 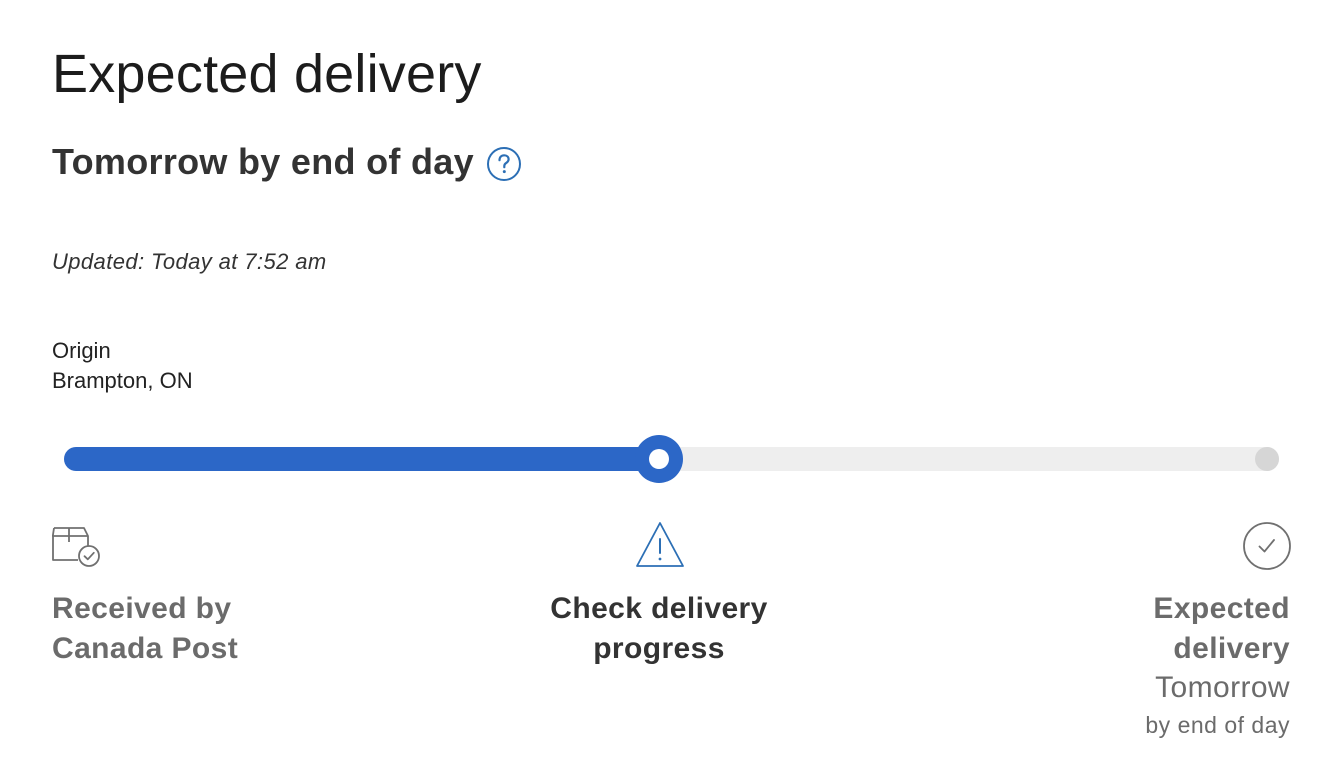 What do you see at coordinates (263, 161) in the screenshot?
I see `eta-text: Tomorrow by end of day` at bounding box center [263, 161].